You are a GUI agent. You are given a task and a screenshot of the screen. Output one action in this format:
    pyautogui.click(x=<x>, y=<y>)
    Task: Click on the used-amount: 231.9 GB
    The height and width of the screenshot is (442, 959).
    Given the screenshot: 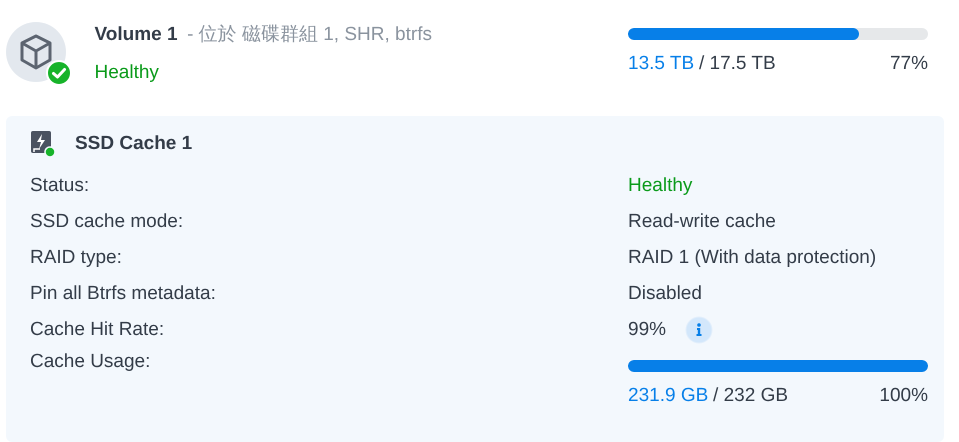 What is the action you would take?
    pyautogui.click(x=668, y=396)
    